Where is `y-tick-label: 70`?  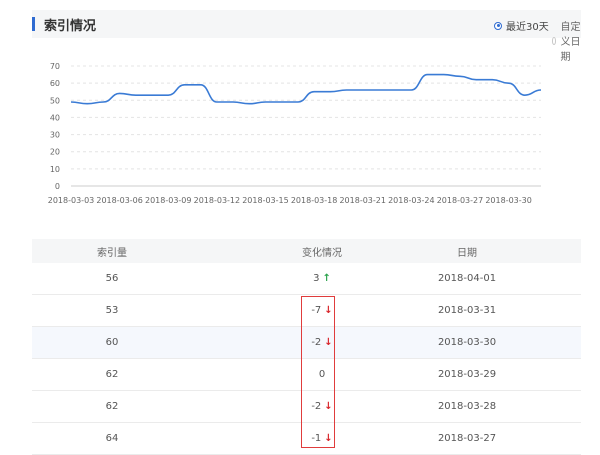 y-tick-label: 70 is located at coordinates (55, 66).